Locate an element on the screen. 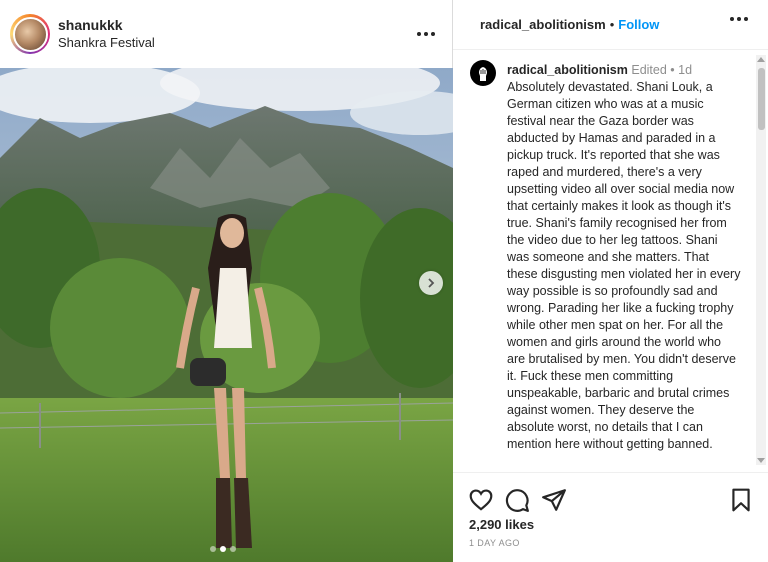  chevron-right-icon is located at coordinates (431, 283).